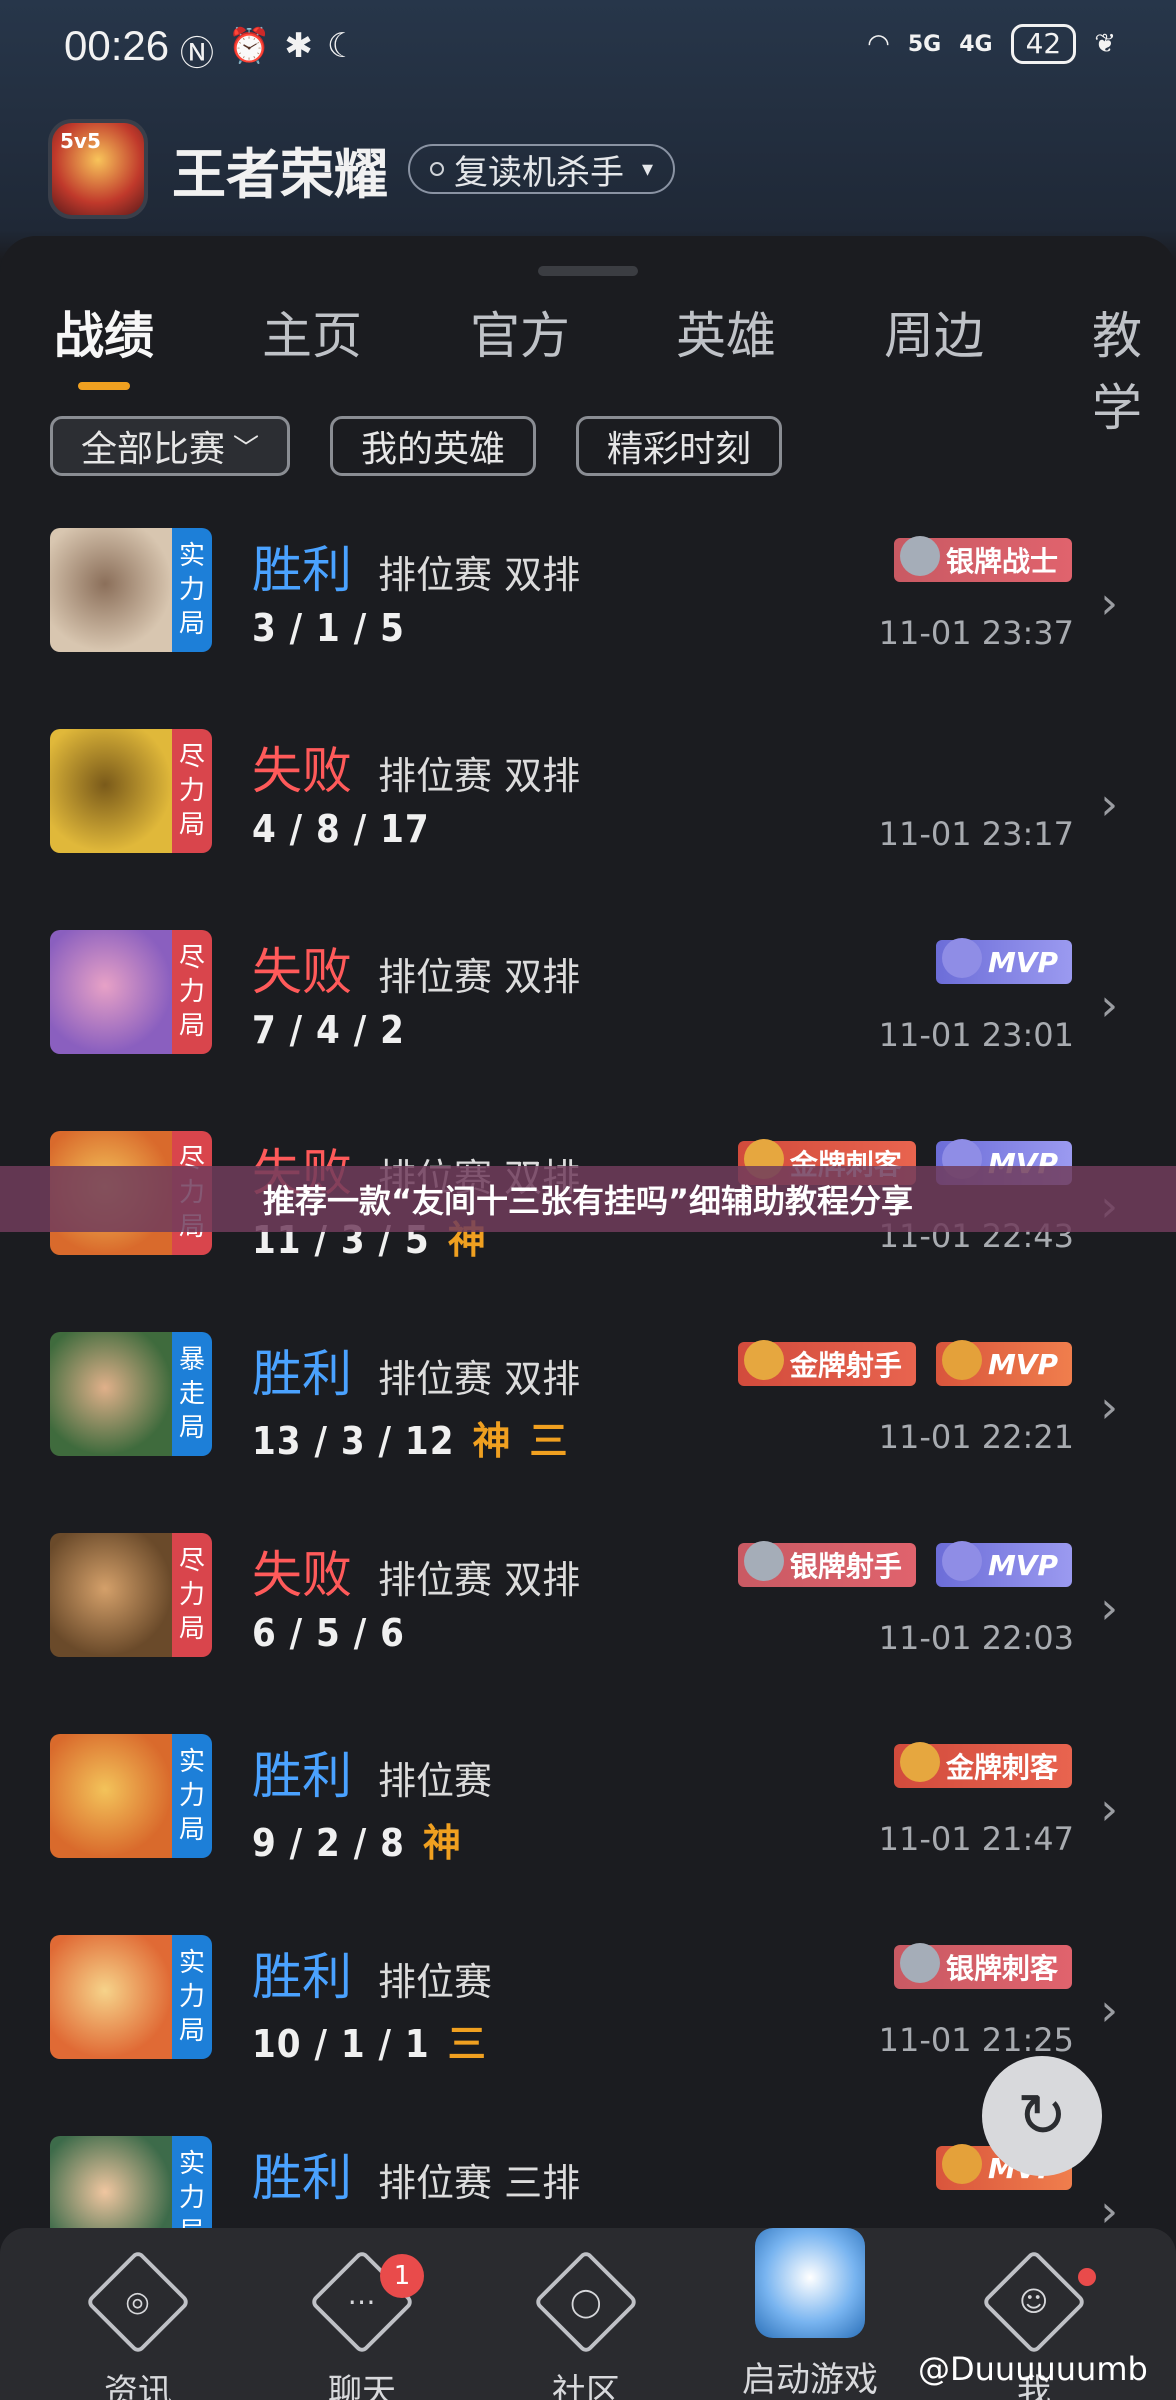 The image size is (1176, 2400). What do you see at coordinates (312, 332) in the screenshot?
I see `tab-home: 主页` at bounding box center [312, 332].